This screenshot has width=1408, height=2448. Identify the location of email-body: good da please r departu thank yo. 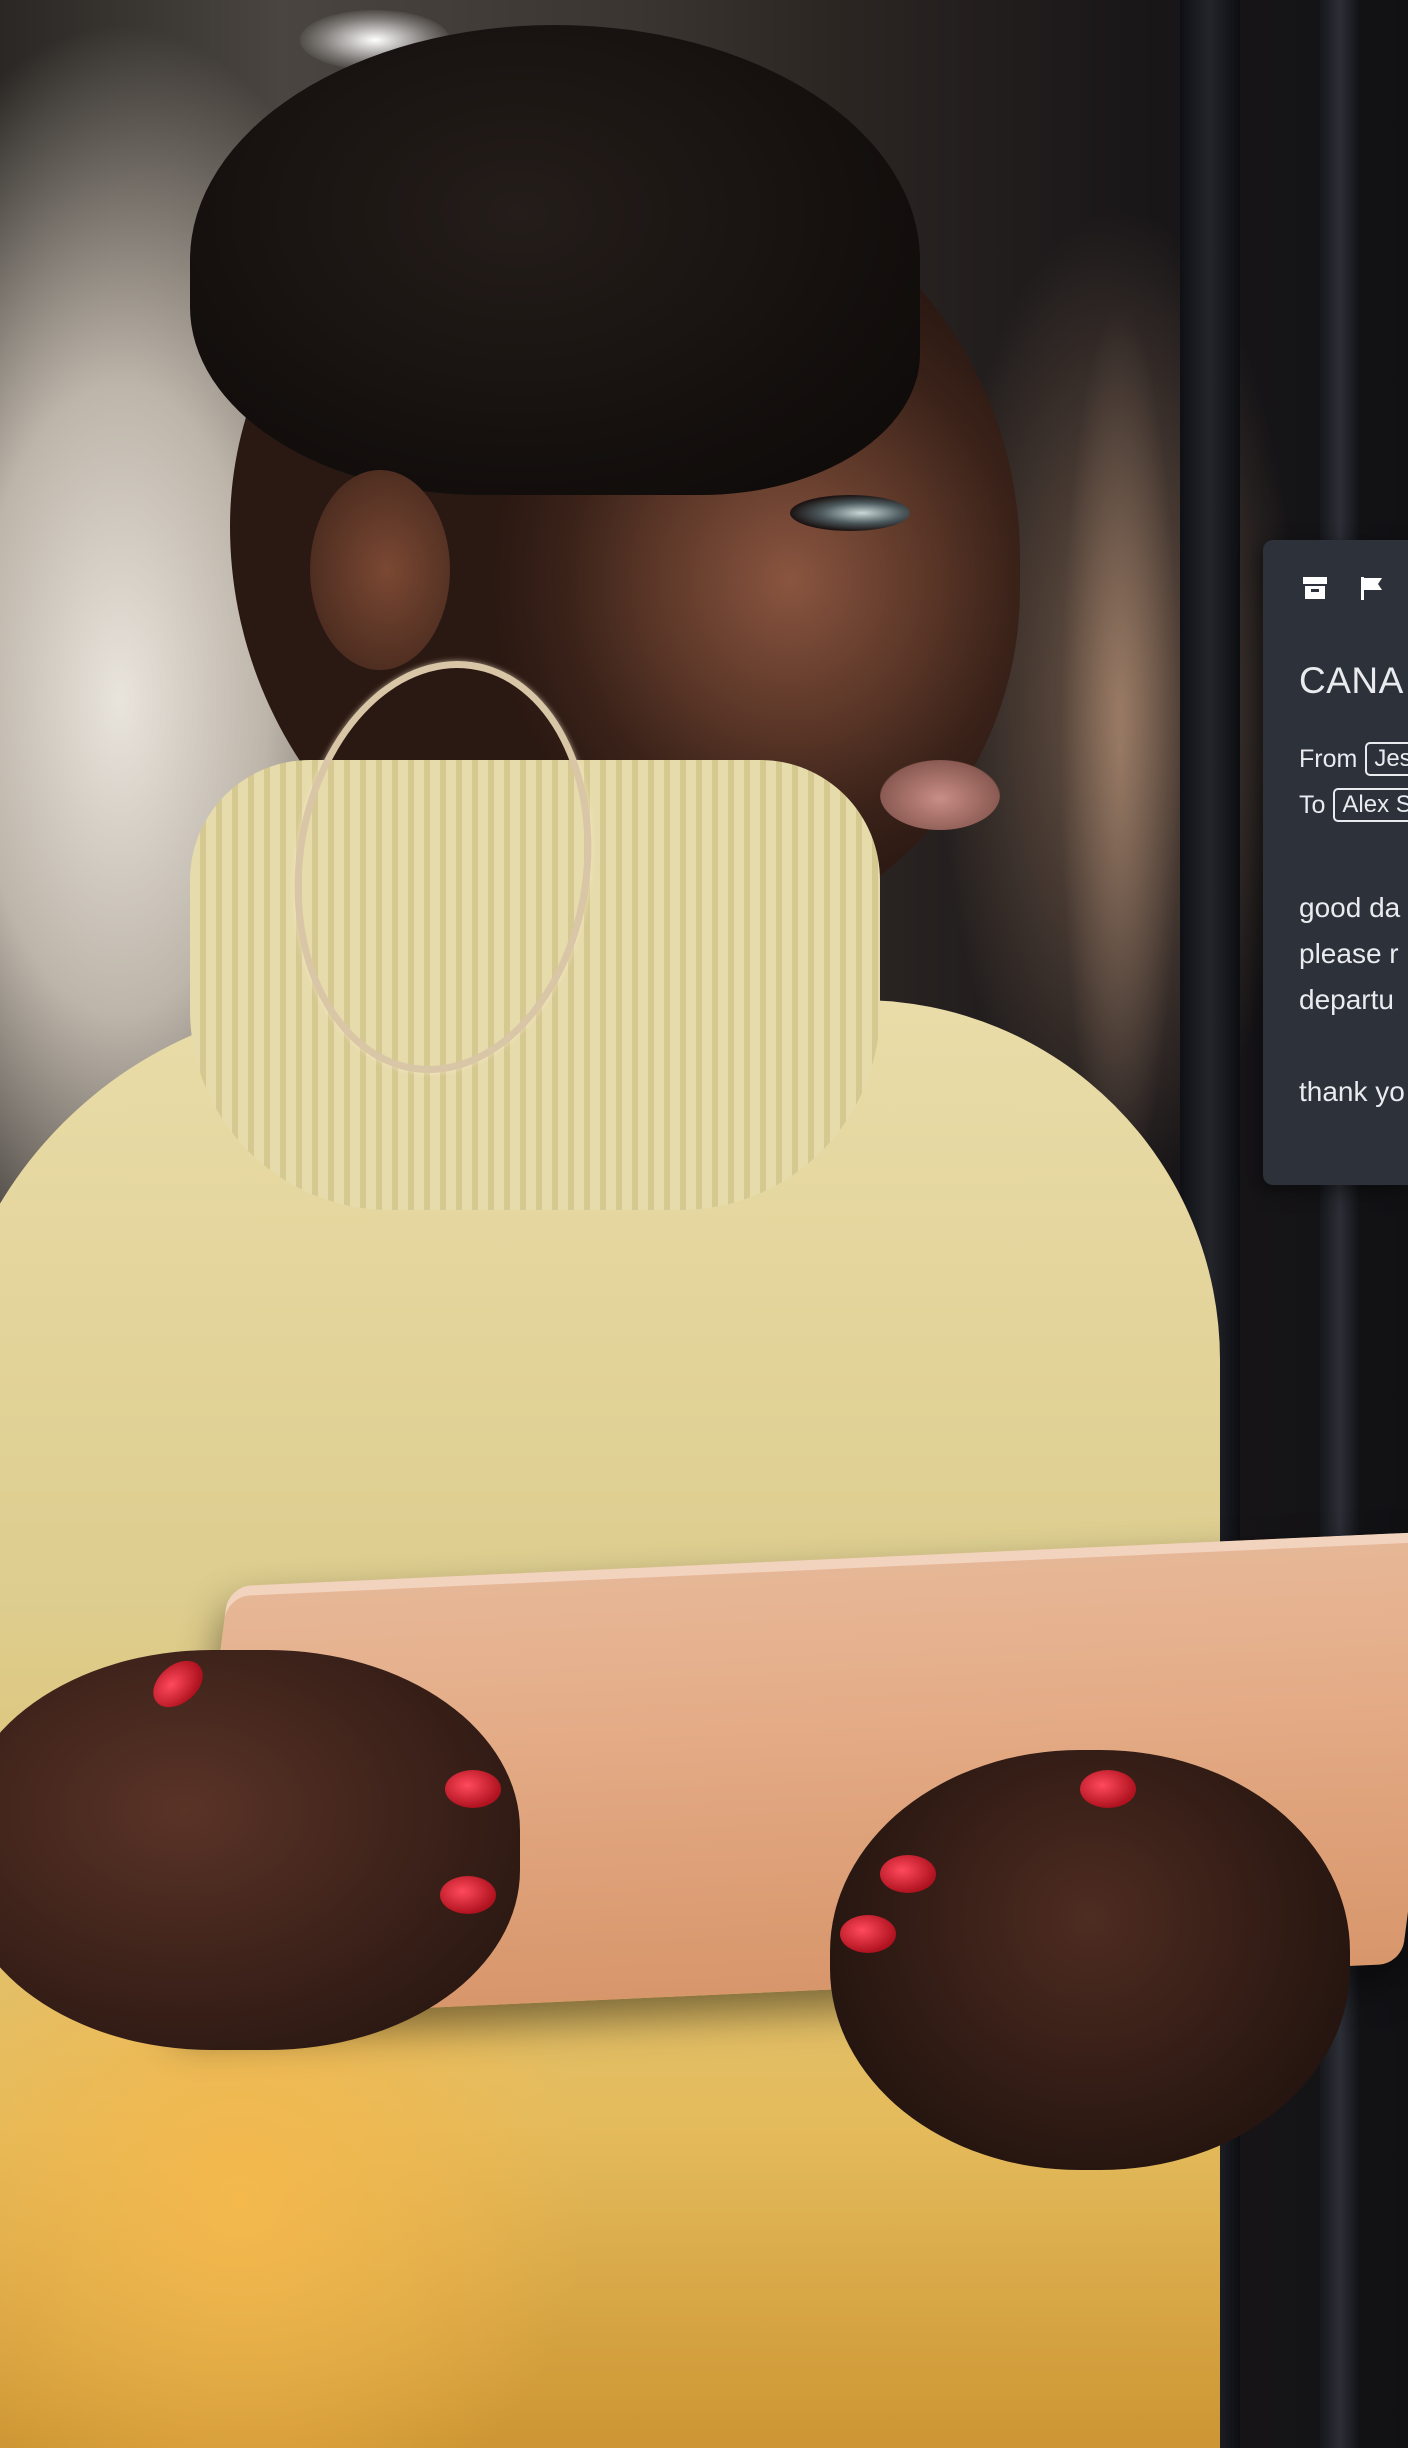
(1352, 1000).